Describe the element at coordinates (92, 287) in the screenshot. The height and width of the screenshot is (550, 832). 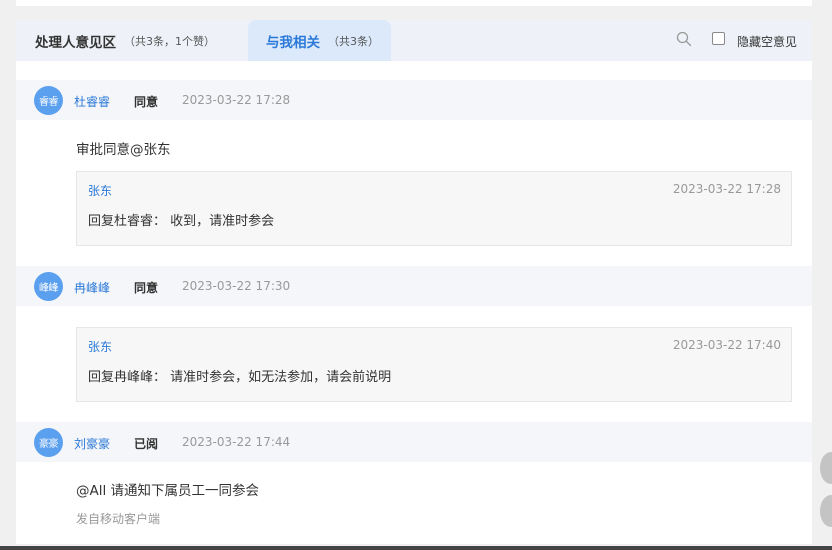
I see `user-name-link: 冉峰峰` at that location.